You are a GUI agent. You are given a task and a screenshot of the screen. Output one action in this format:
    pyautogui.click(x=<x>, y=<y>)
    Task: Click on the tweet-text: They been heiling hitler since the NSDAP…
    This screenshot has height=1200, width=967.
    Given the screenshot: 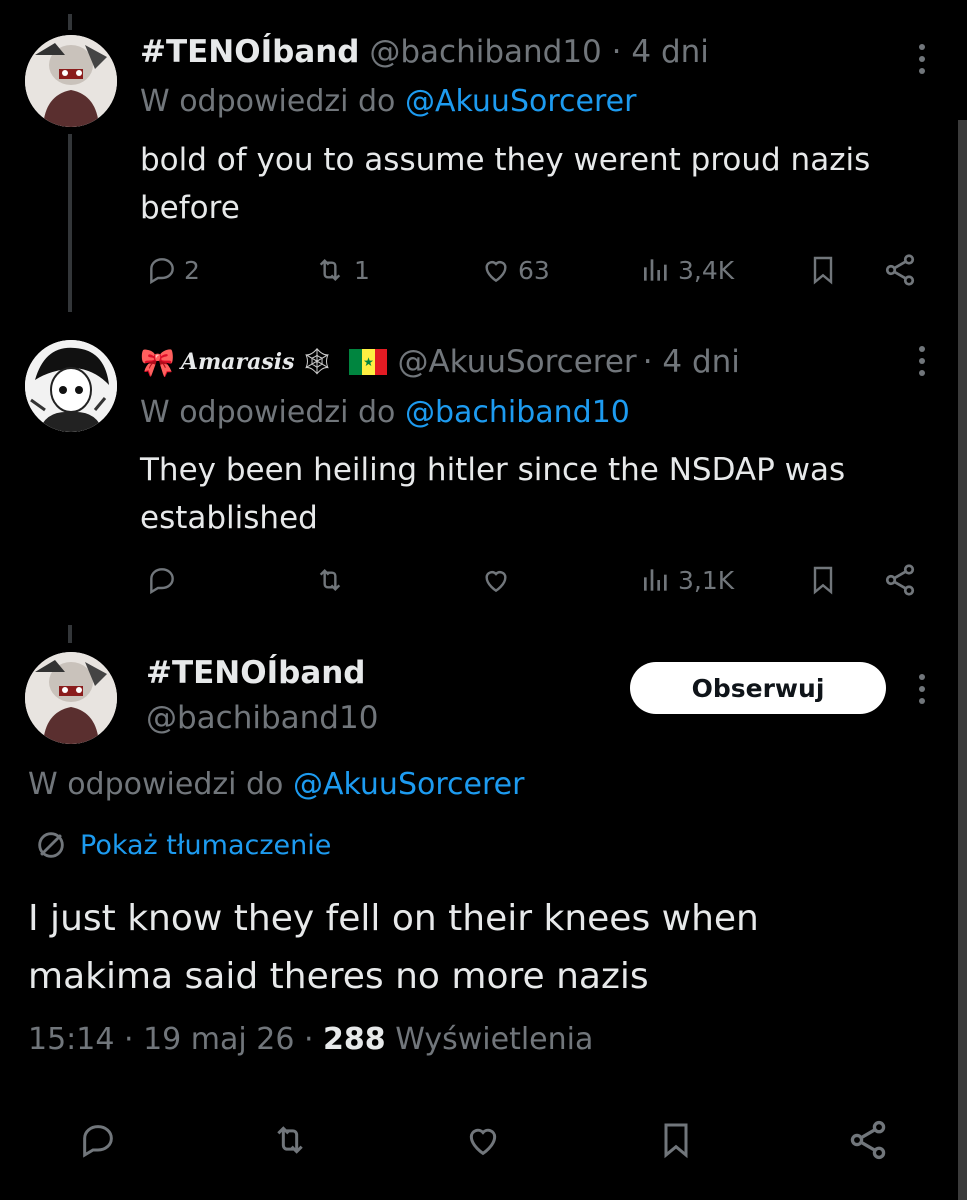 What is the action you would take?
    pyautogui.click(x=492, y=494)
    